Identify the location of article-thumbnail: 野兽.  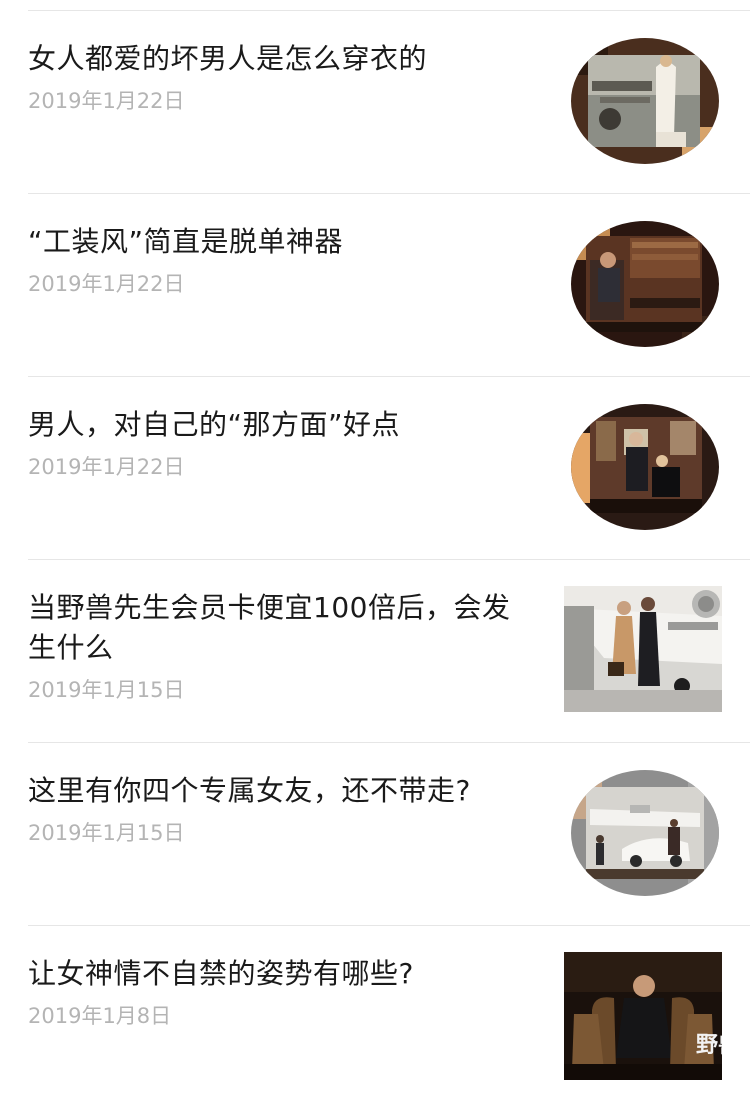
(643, 1016).